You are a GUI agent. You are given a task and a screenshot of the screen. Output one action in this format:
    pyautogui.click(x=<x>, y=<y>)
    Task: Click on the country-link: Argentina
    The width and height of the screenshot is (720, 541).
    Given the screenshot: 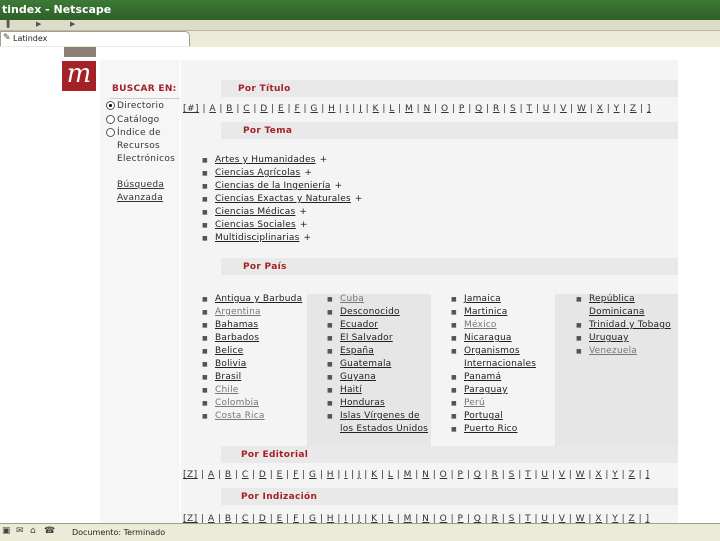 What is the action you would take?
    pyautogui.click(x=238, y=312)
    